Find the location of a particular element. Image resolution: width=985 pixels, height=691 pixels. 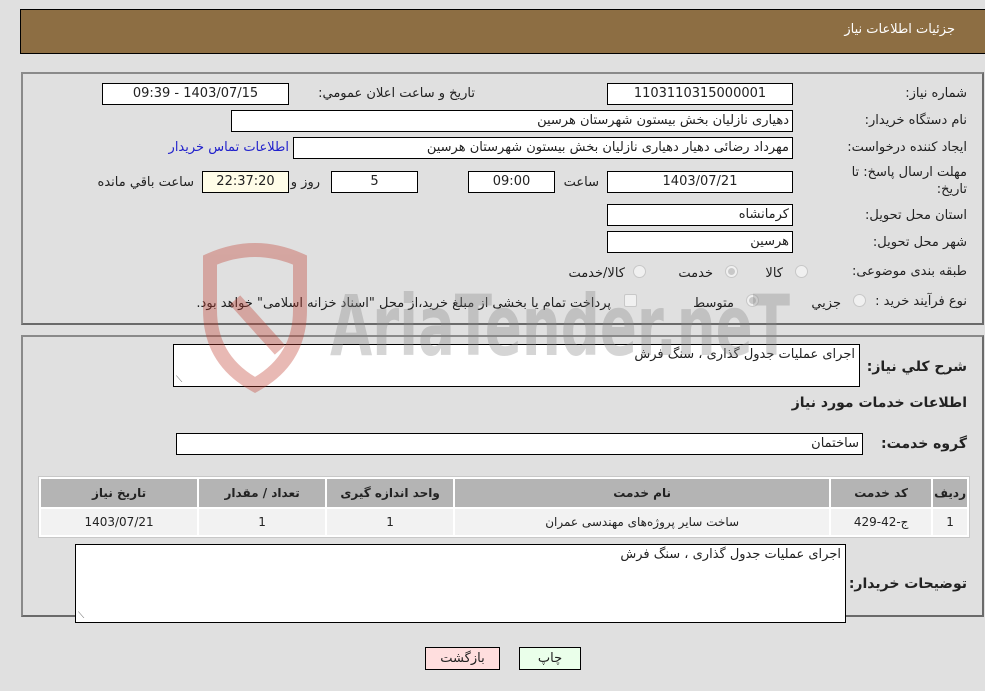

treasury-checkbox is located at coordinates (630, 300).